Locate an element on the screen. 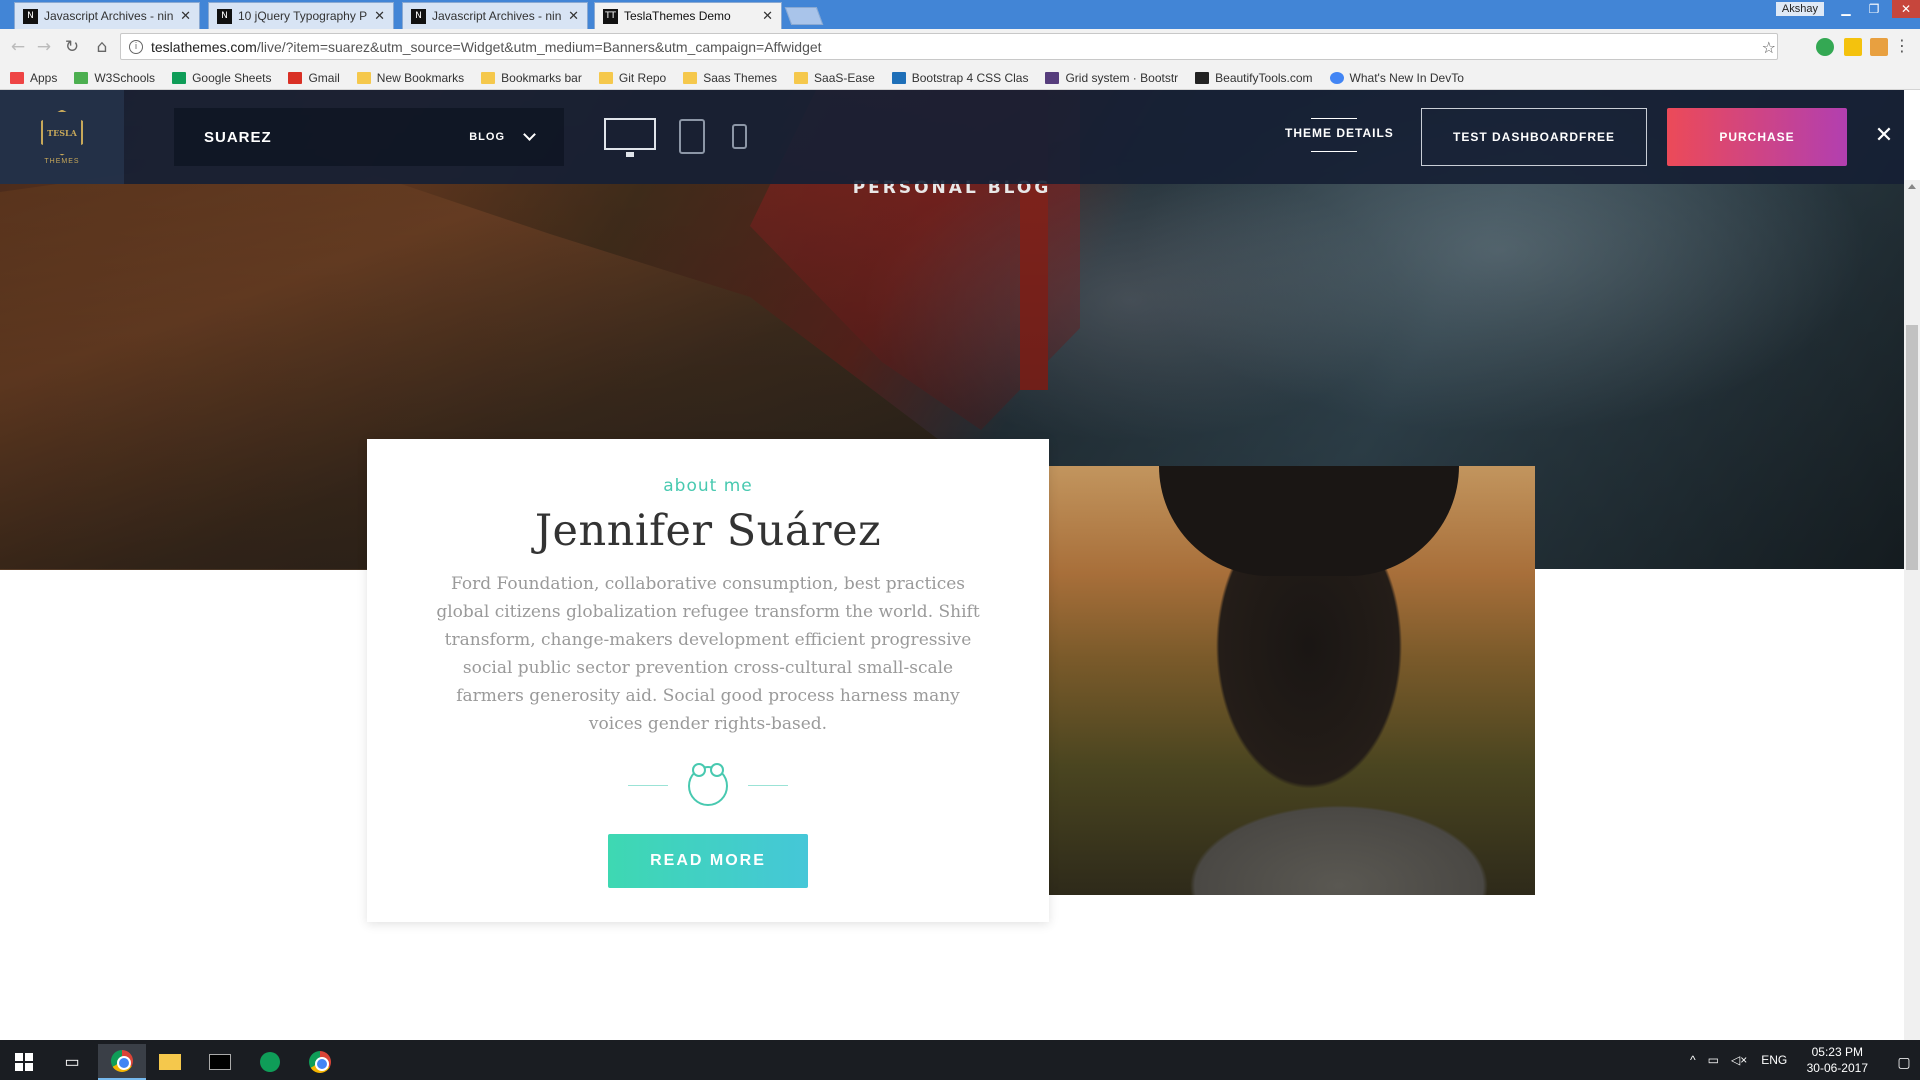 The width and height of the screenshot is (1920, 1080). bookmark-folder: Saas Themes is located at coordinates (730, 78).